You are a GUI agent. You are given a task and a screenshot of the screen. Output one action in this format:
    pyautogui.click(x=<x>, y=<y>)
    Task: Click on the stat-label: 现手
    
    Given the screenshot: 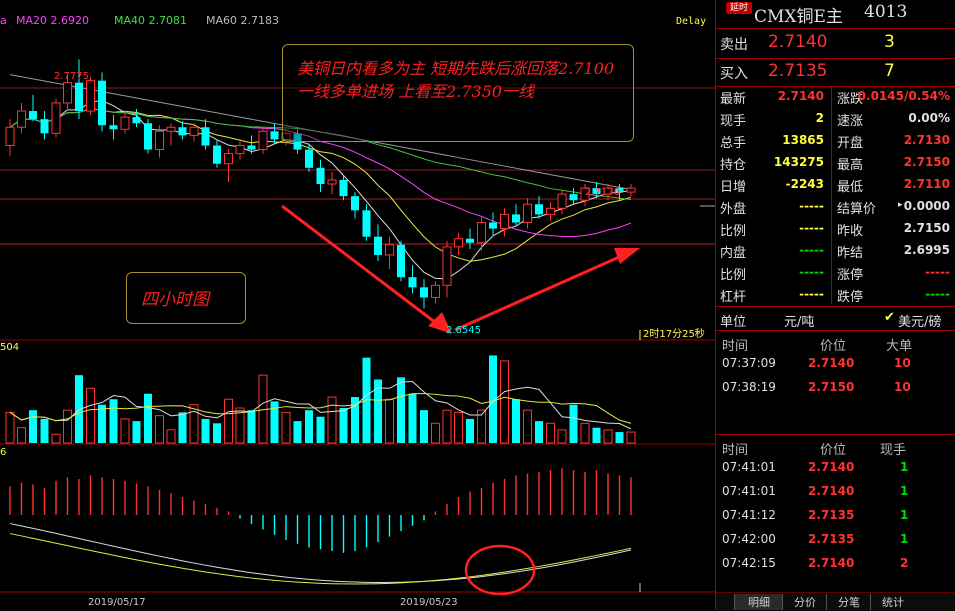 What is the action you would take?
    pyautogui.click(x=733, y=121)
    